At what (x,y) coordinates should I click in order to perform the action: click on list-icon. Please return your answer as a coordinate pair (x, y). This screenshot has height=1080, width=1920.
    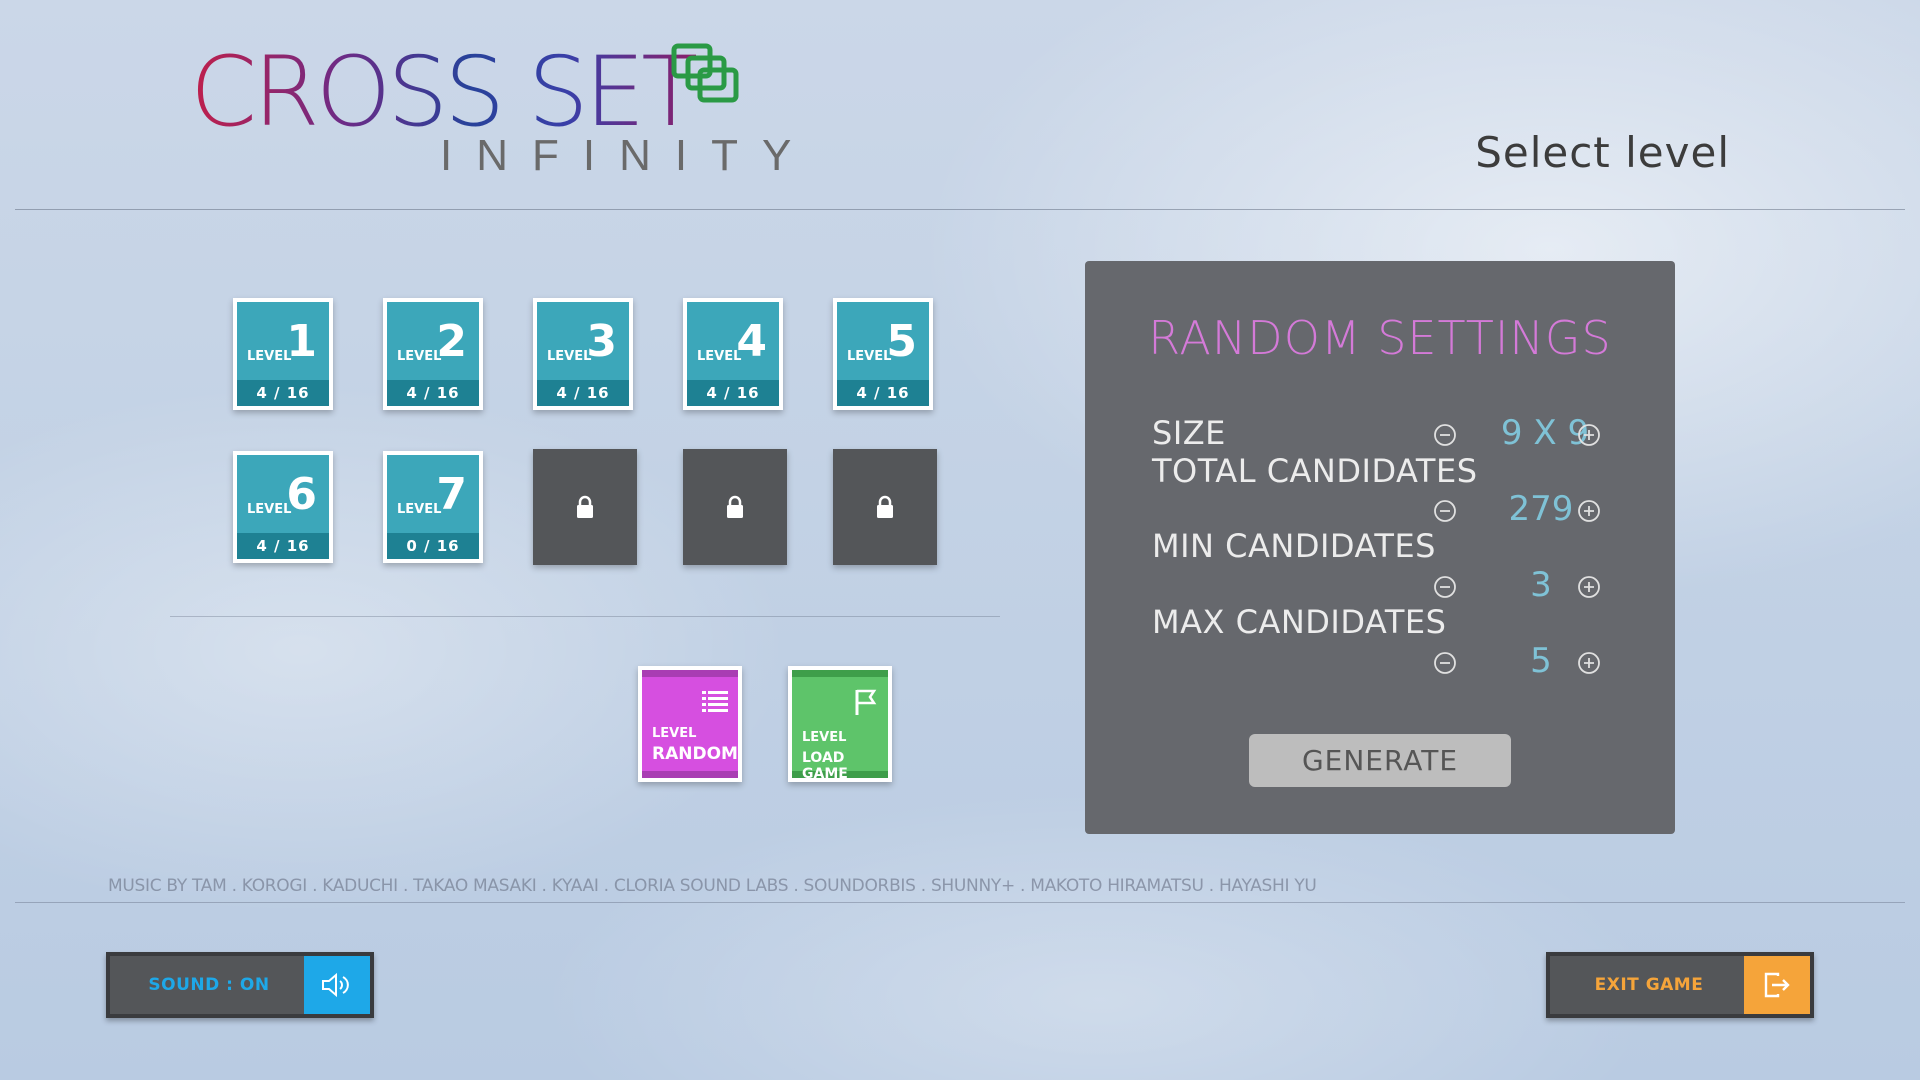
    Looking at the image, I should click on (715, 701).